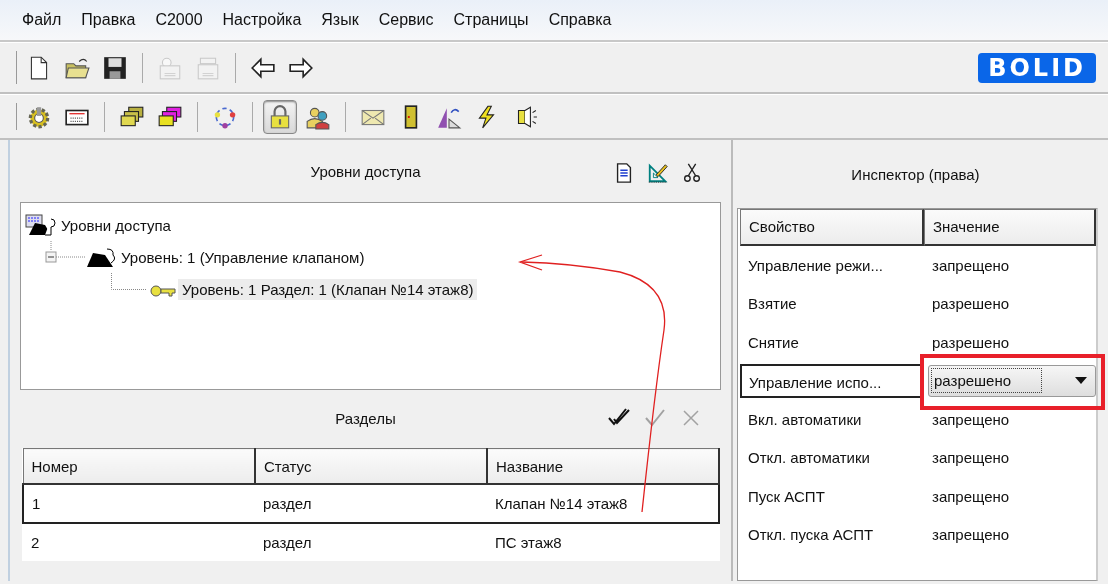  I want to click on property-name: Взятие, so click(832, 304).